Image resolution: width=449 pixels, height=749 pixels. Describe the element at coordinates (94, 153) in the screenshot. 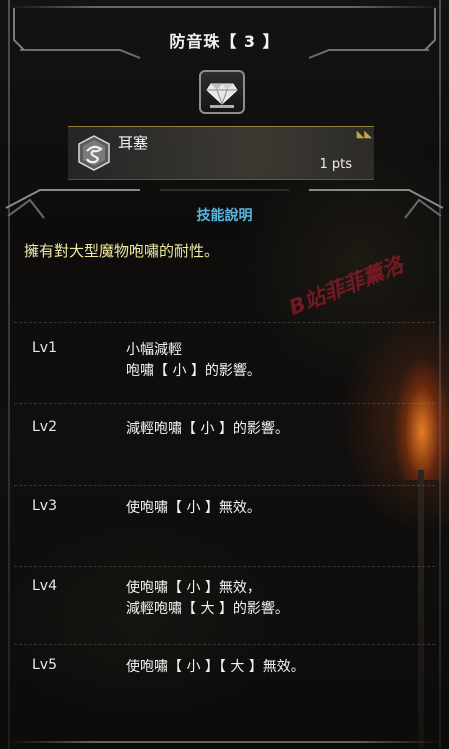

I see `earplug-skill-icon` at that location.